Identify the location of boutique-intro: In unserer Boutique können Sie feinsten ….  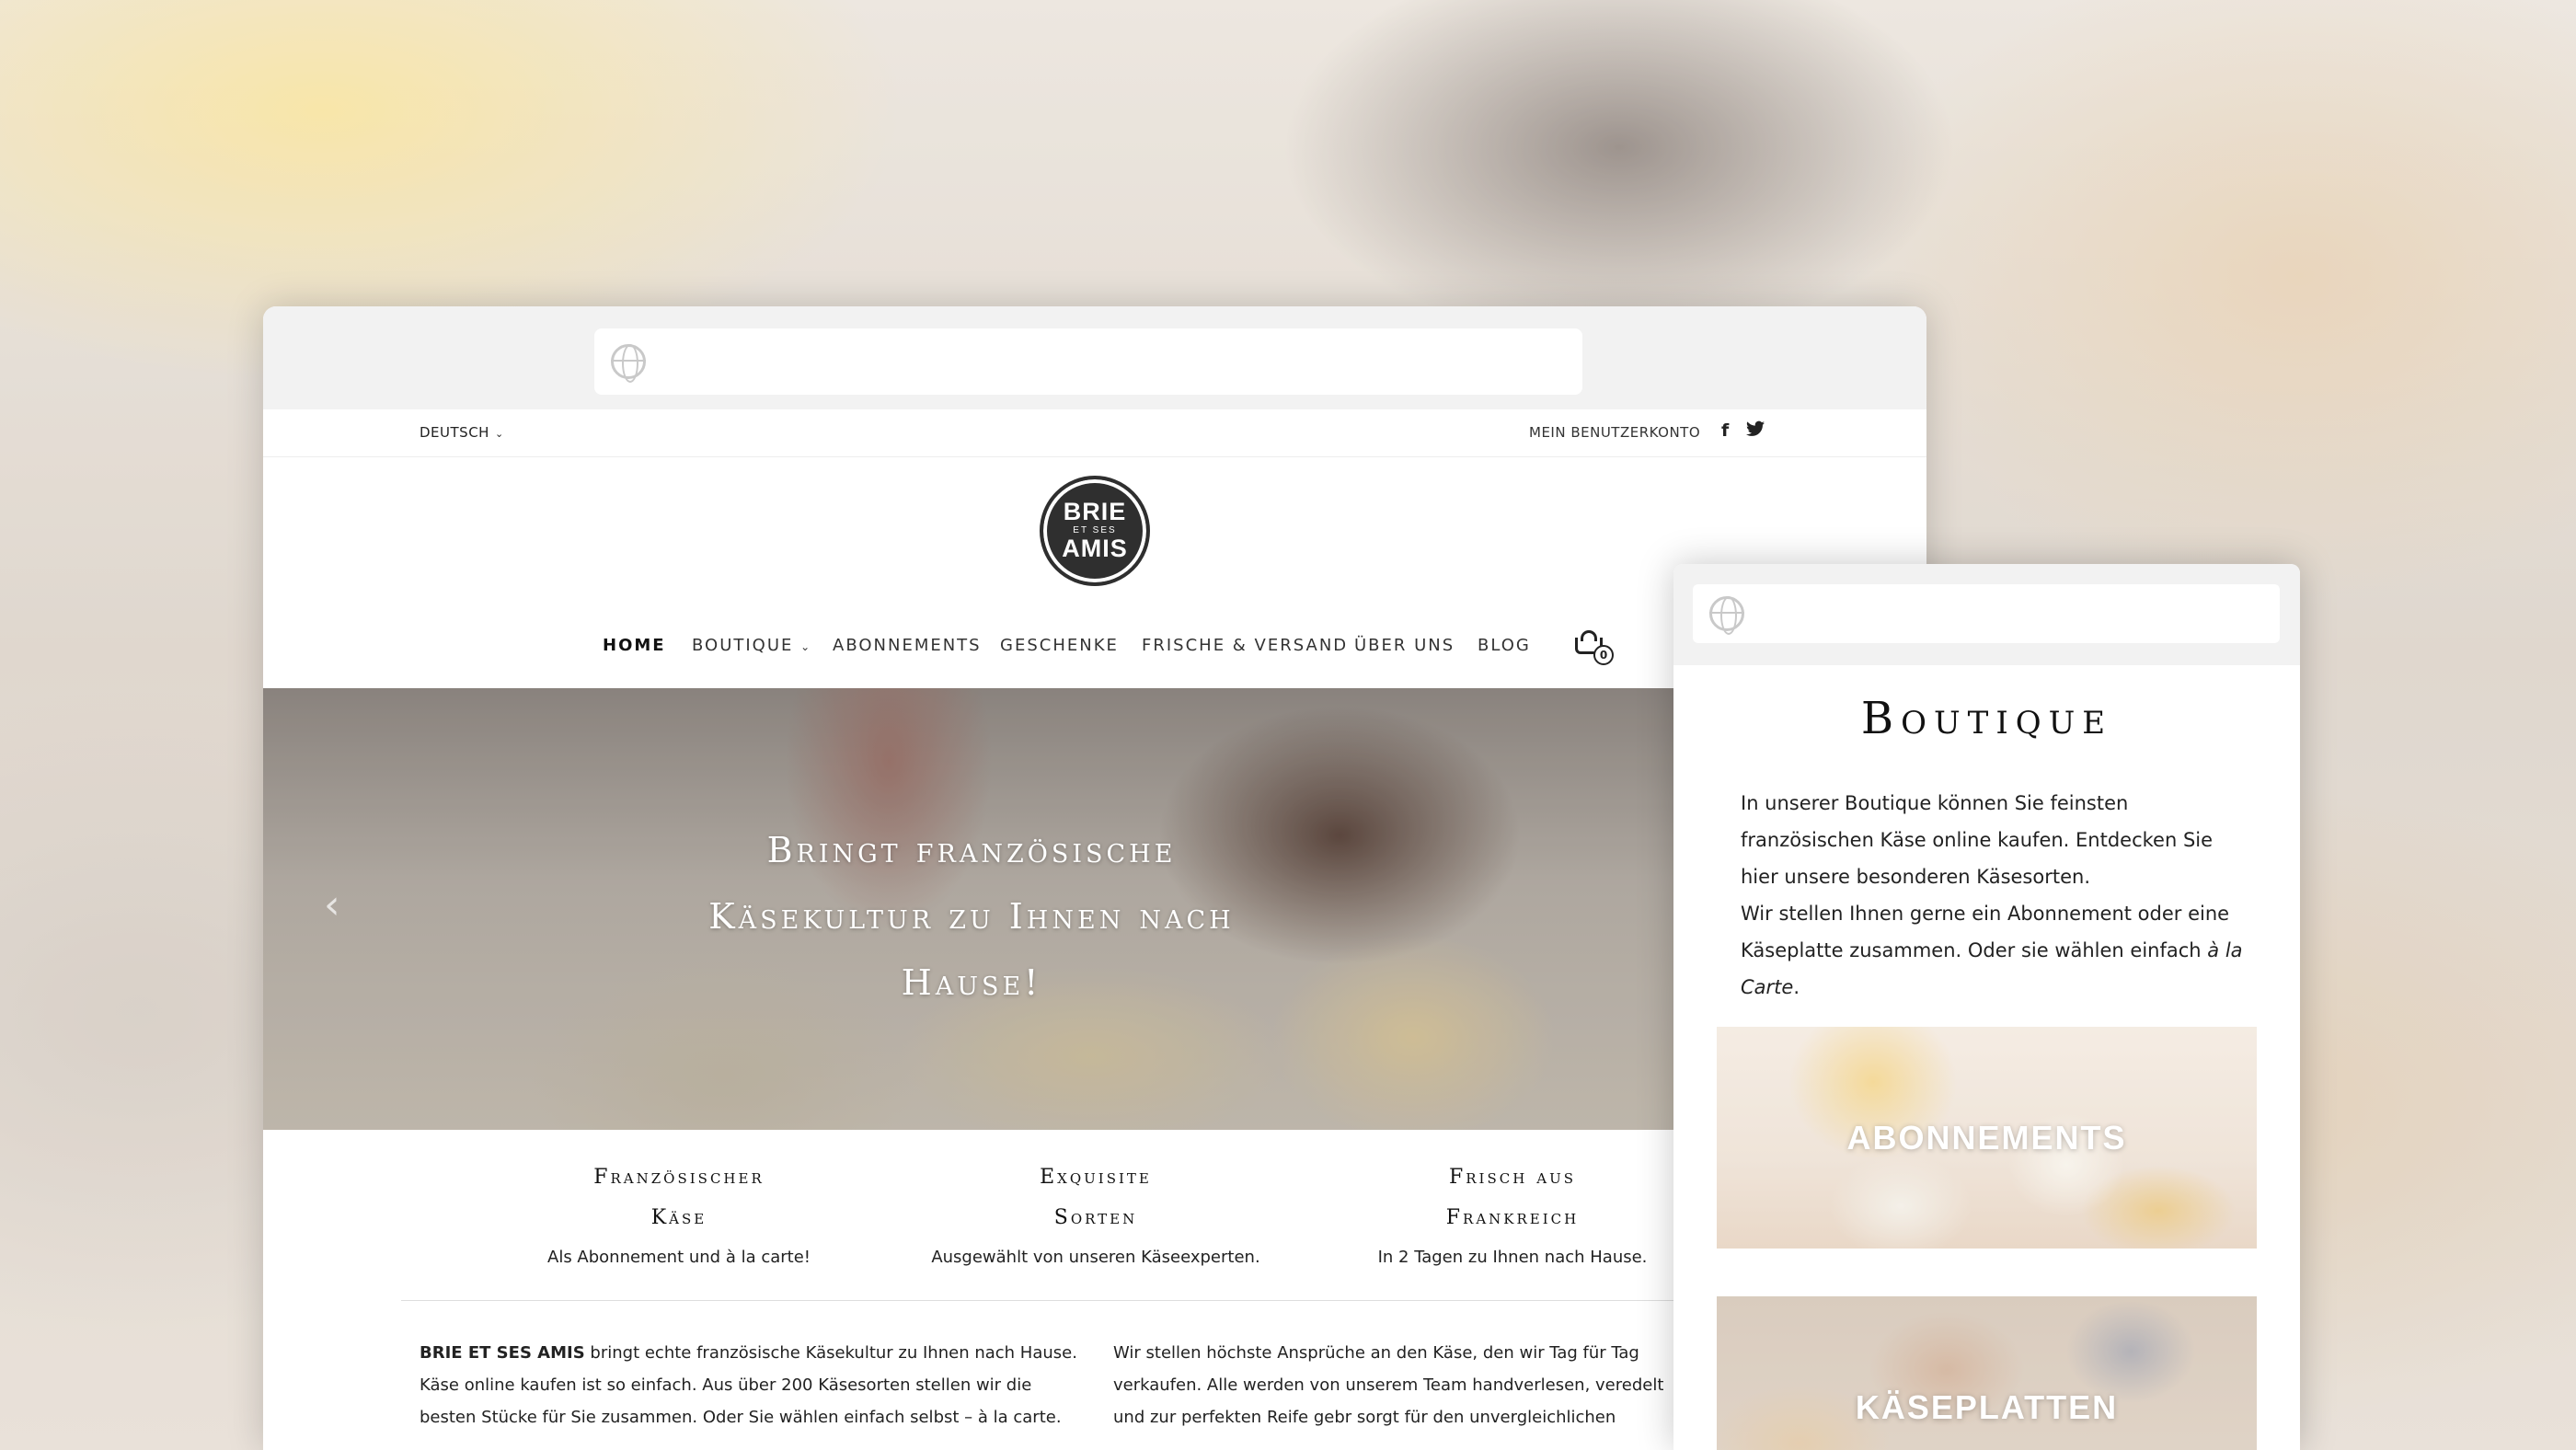
(1998, 895).